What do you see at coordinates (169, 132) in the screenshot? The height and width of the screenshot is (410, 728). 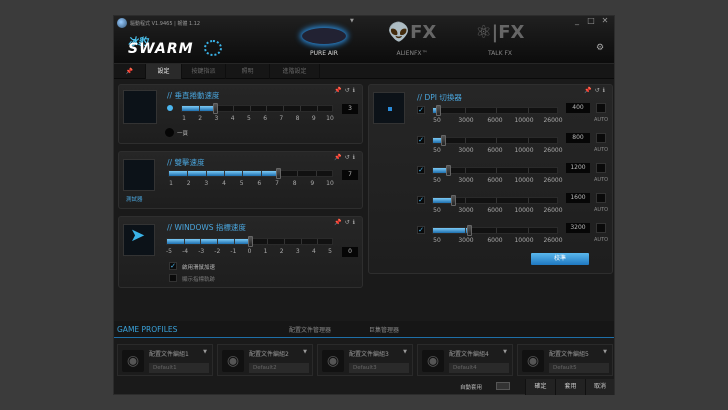 I see `radio-page` at bounding box center [169, 132].